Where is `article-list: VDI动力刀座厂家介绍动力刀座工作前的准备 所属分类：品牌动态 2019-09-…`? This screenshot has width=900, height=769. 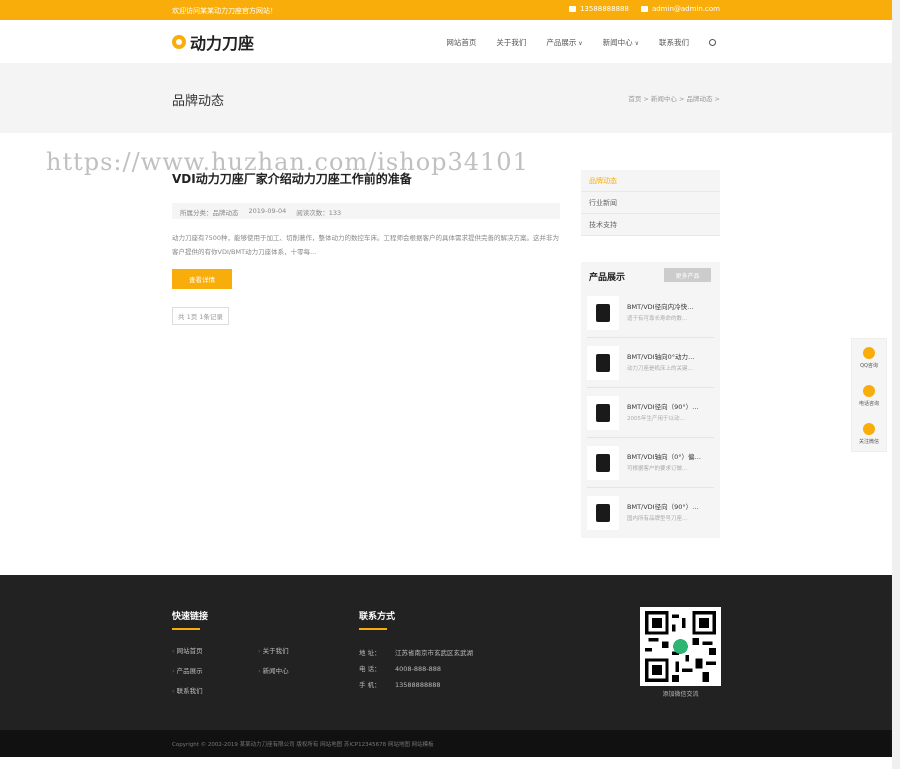
article-list: VDI动力刀座厂家介绍动力刀座工作前的准备 所属分类：品牌动态 2019-09-… is located at coordinates (366, 247).